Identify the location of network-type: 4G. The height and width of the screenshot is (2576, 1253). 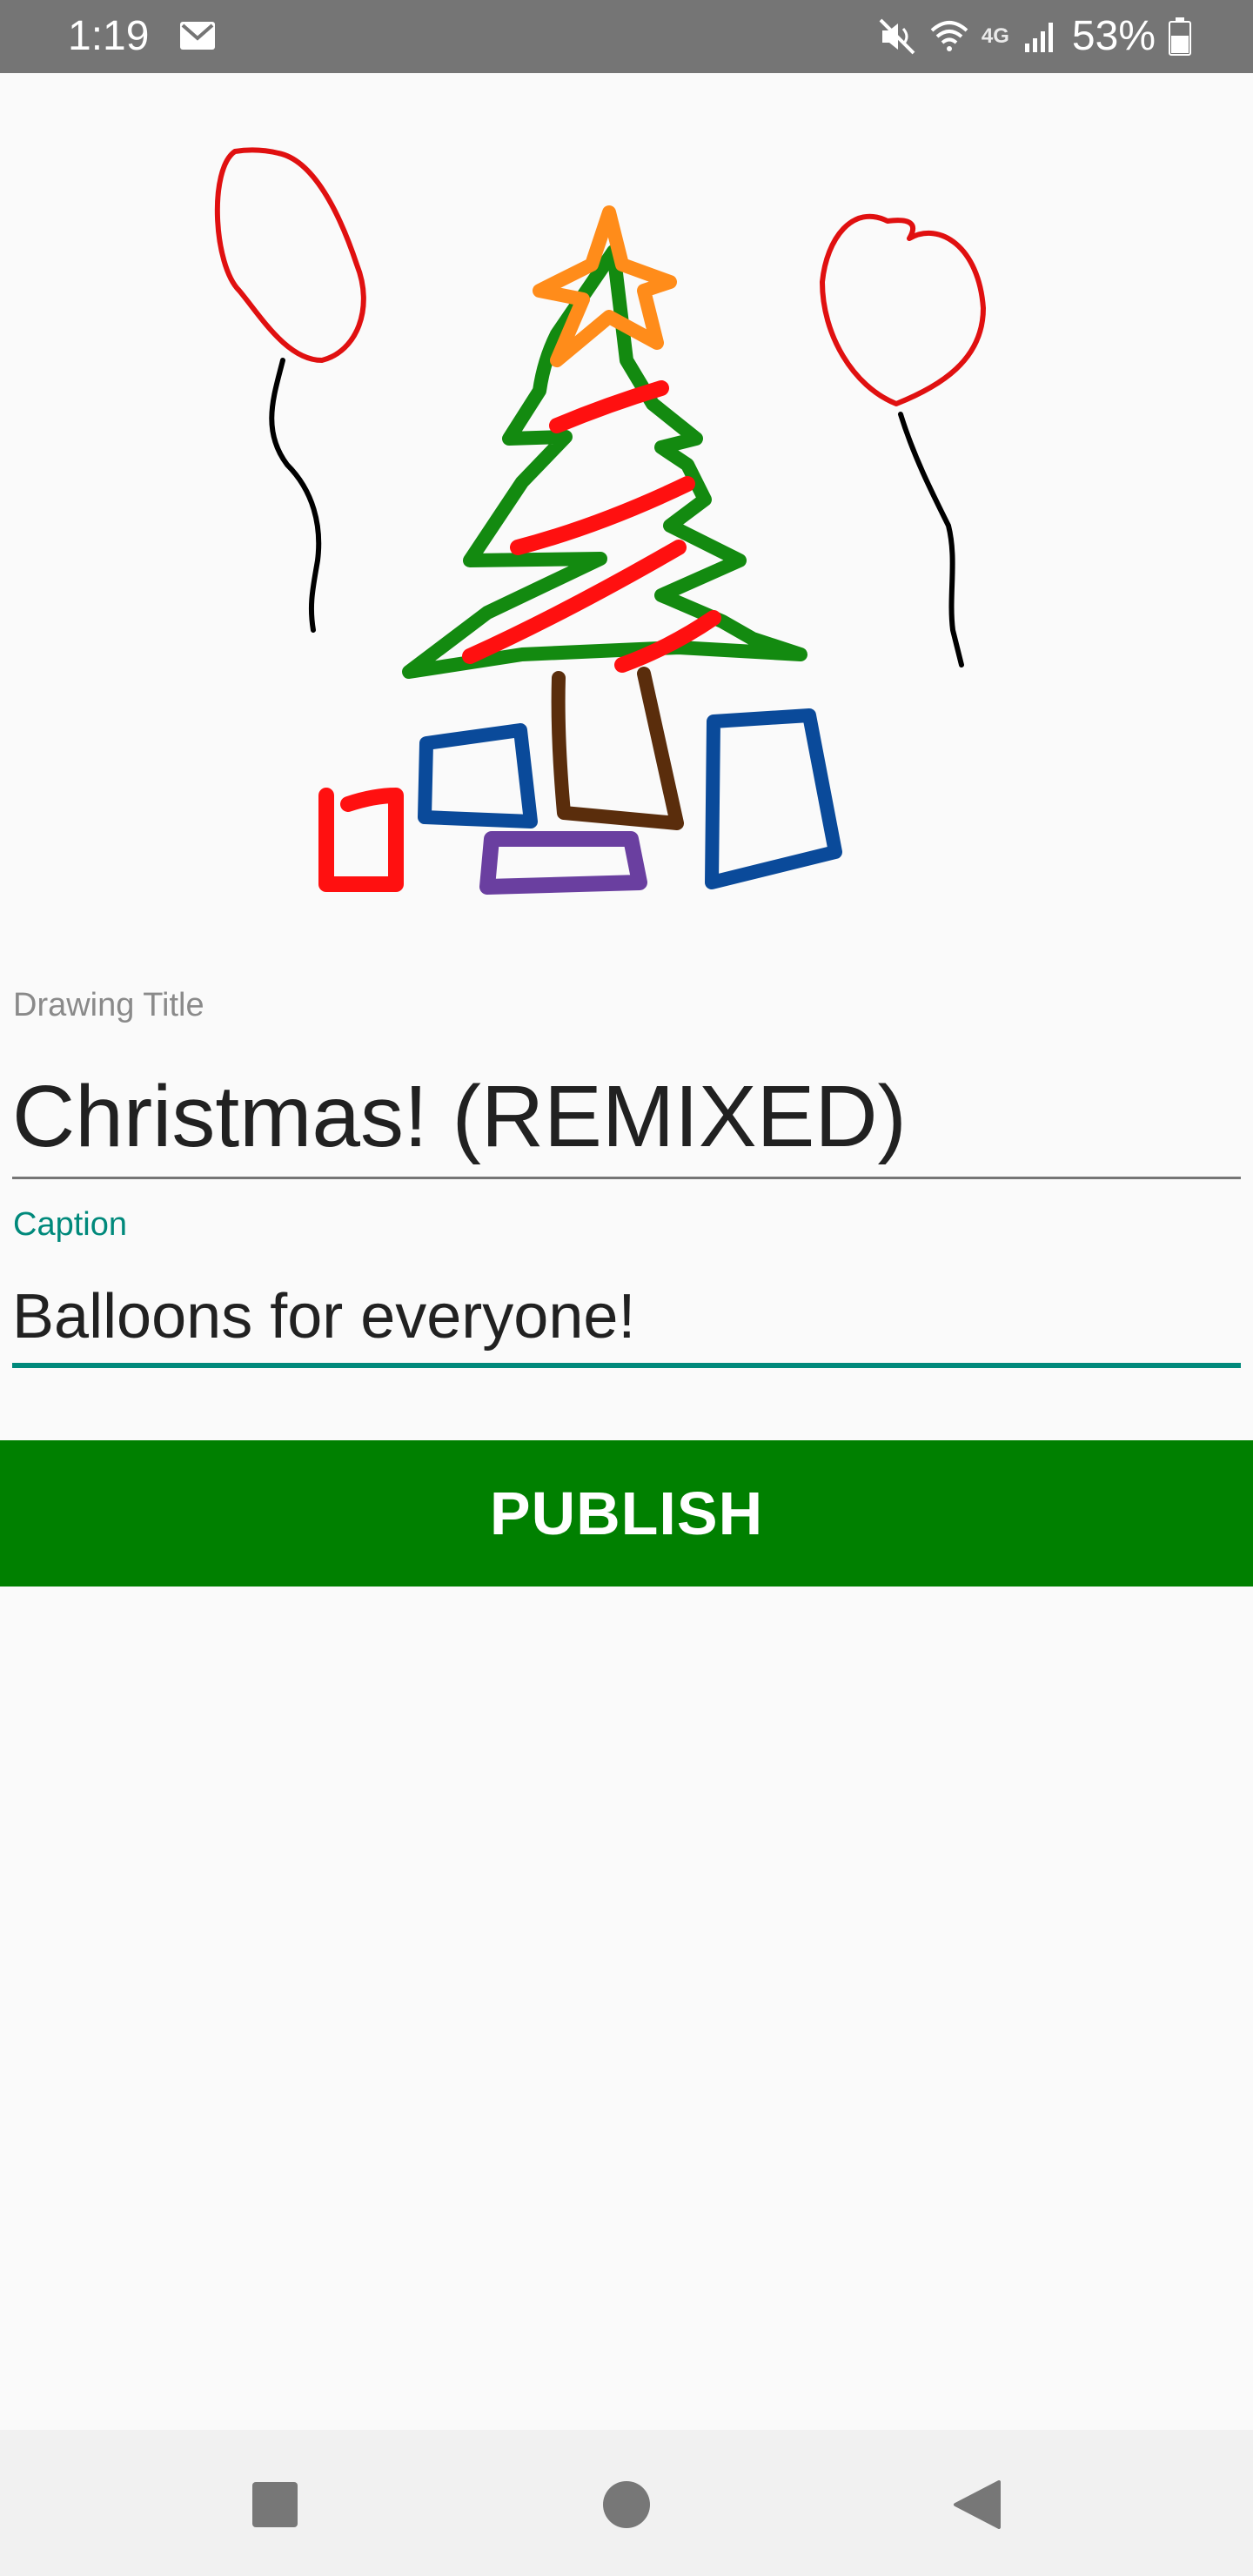
(995, 36).